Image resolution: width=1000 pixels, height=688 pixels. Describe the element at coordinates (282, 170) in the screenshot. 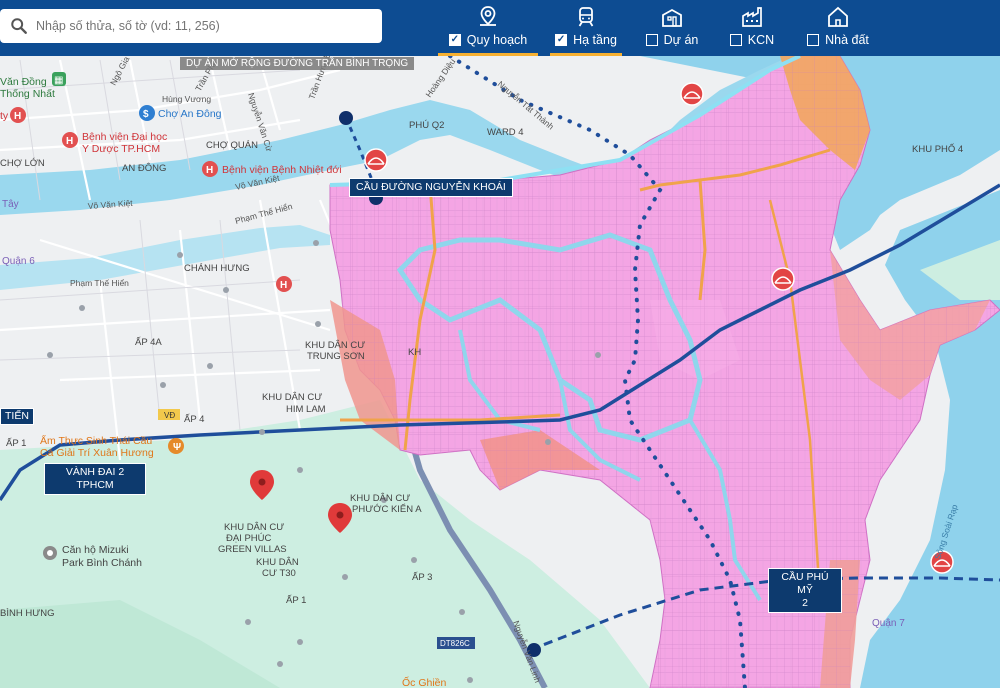

I see `poi-label: Bệnh viện Bệnh Nhiệt đới` at that location.